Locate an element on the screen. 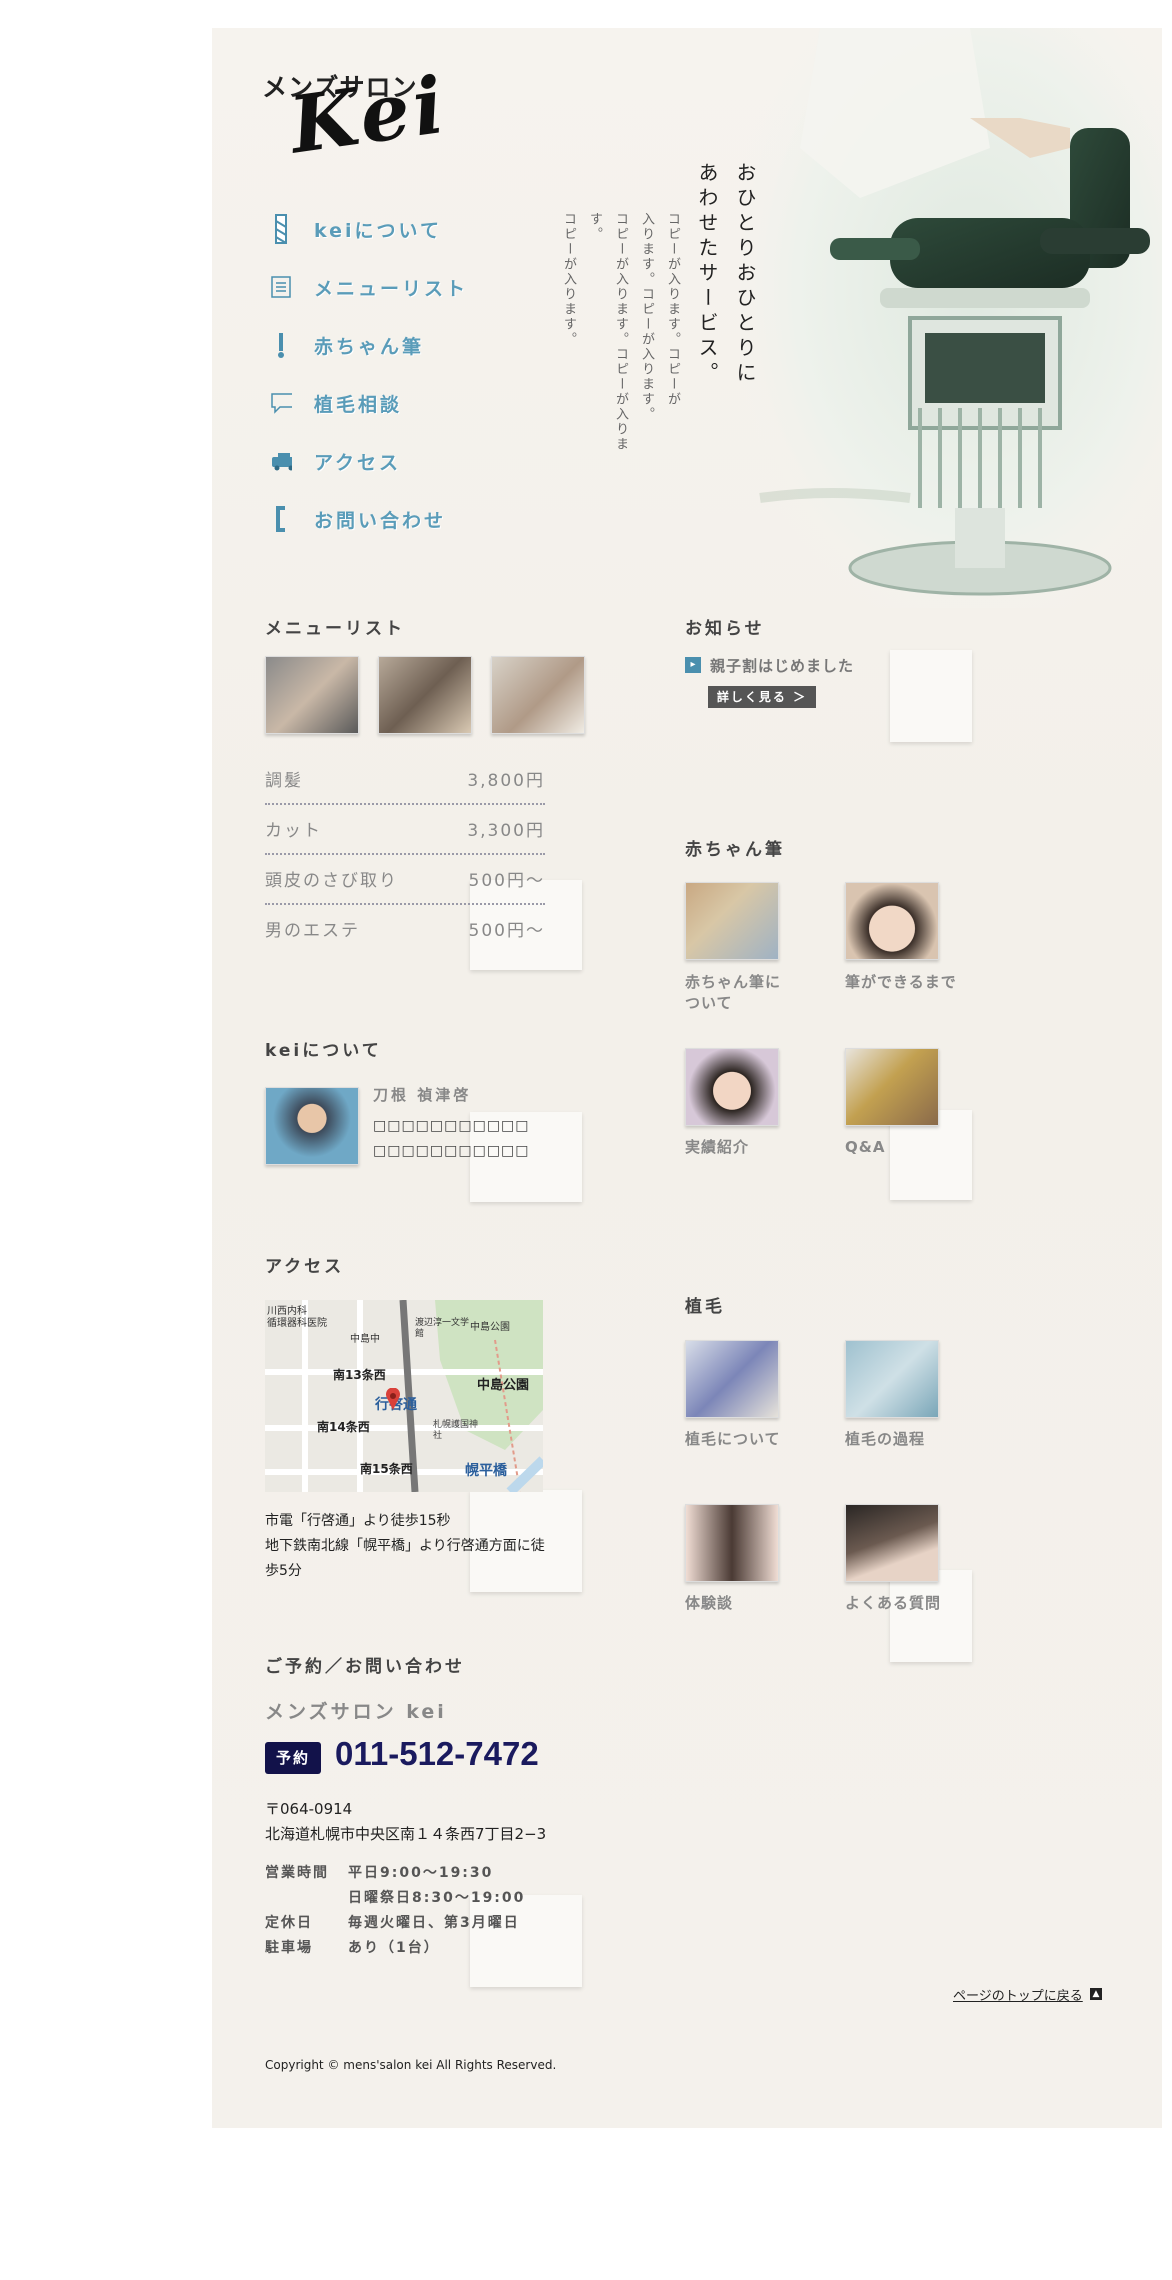 The image size is (1172, 2280). barber-pole-icon is located at coordinates (281, 229).